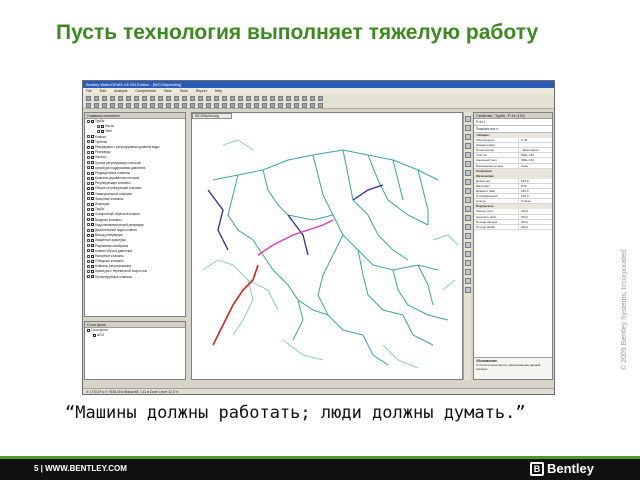  I want to click on property-value, so click(535, 145).